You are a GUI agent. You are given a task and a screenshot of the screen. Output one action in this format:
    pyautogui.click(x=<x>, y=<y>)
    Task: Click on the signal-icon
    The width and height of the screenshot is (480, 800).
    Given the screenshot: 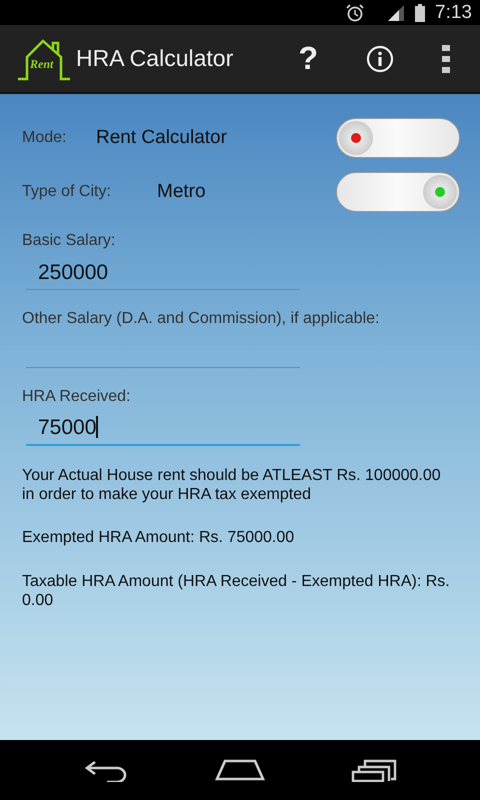 What is the action you would take?
    pyautogui.click(x=396, y=13)
    